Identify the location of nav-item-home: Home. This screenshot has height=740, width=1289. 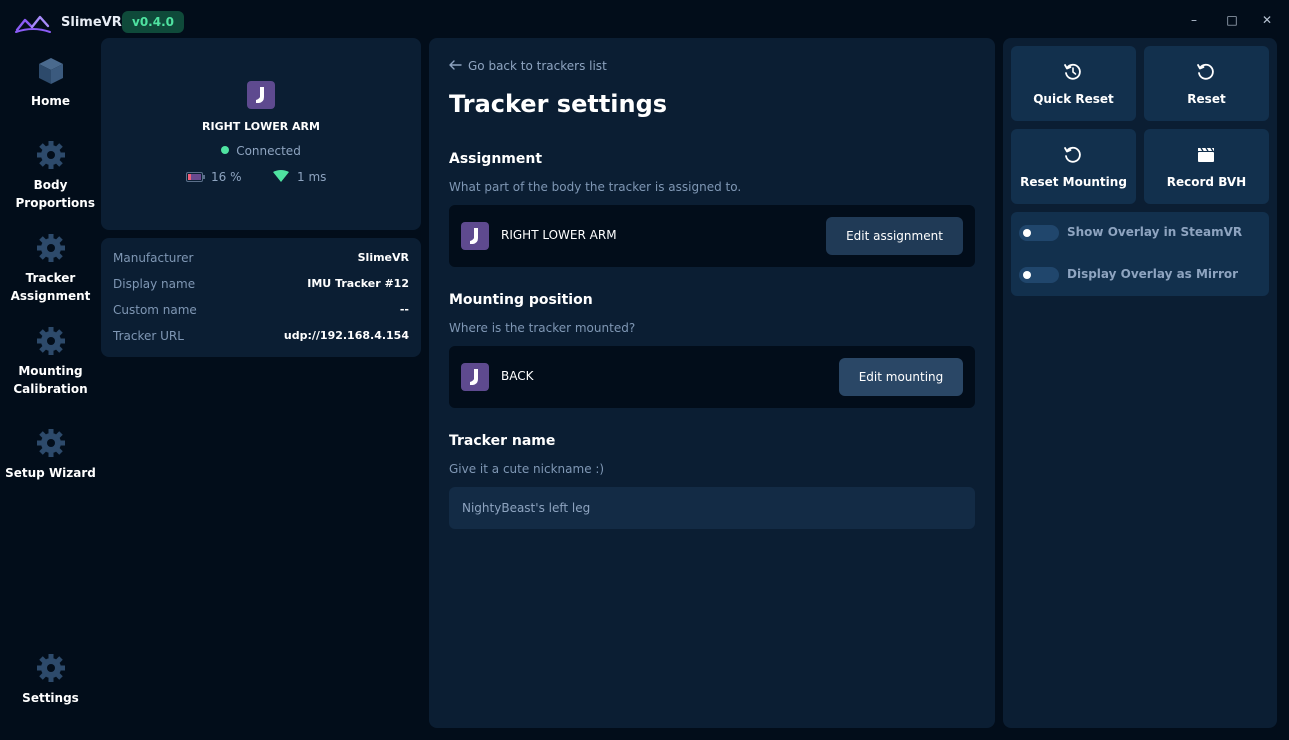
(50, 83).